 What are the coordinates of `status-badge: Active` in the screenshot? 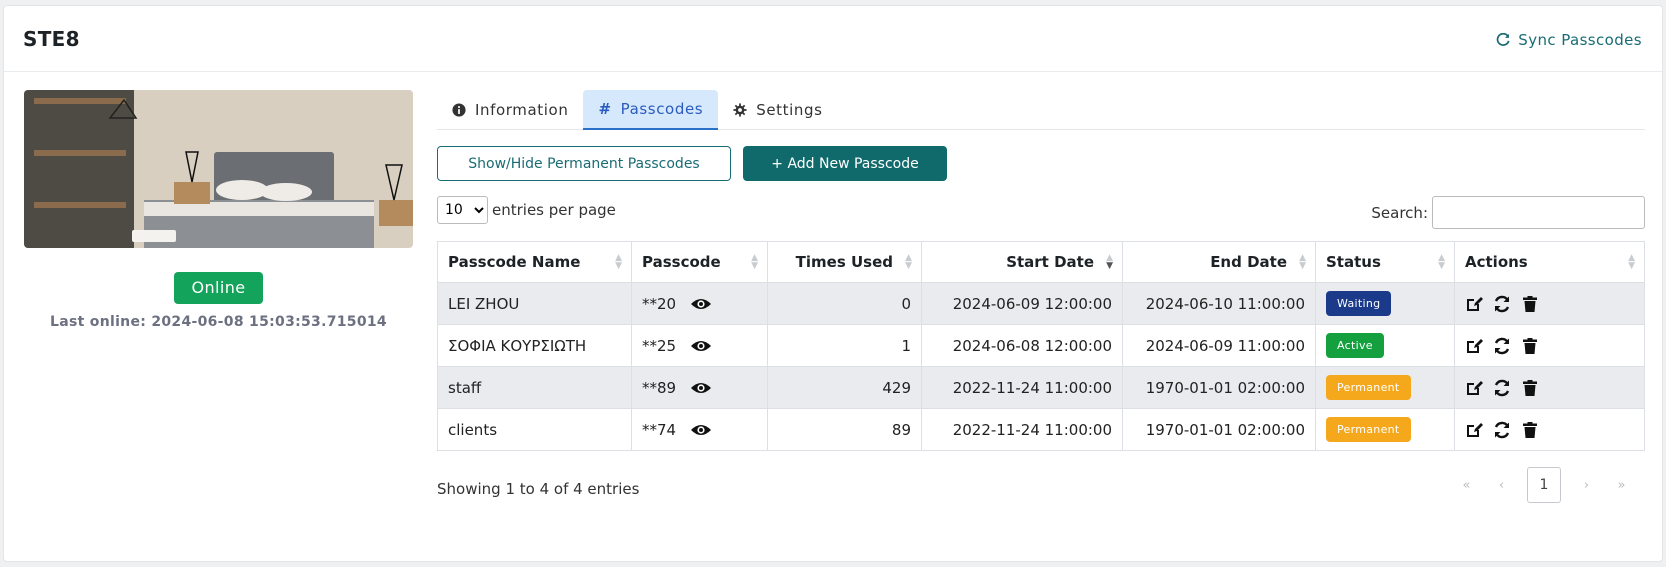 It's located at (1355, 345).